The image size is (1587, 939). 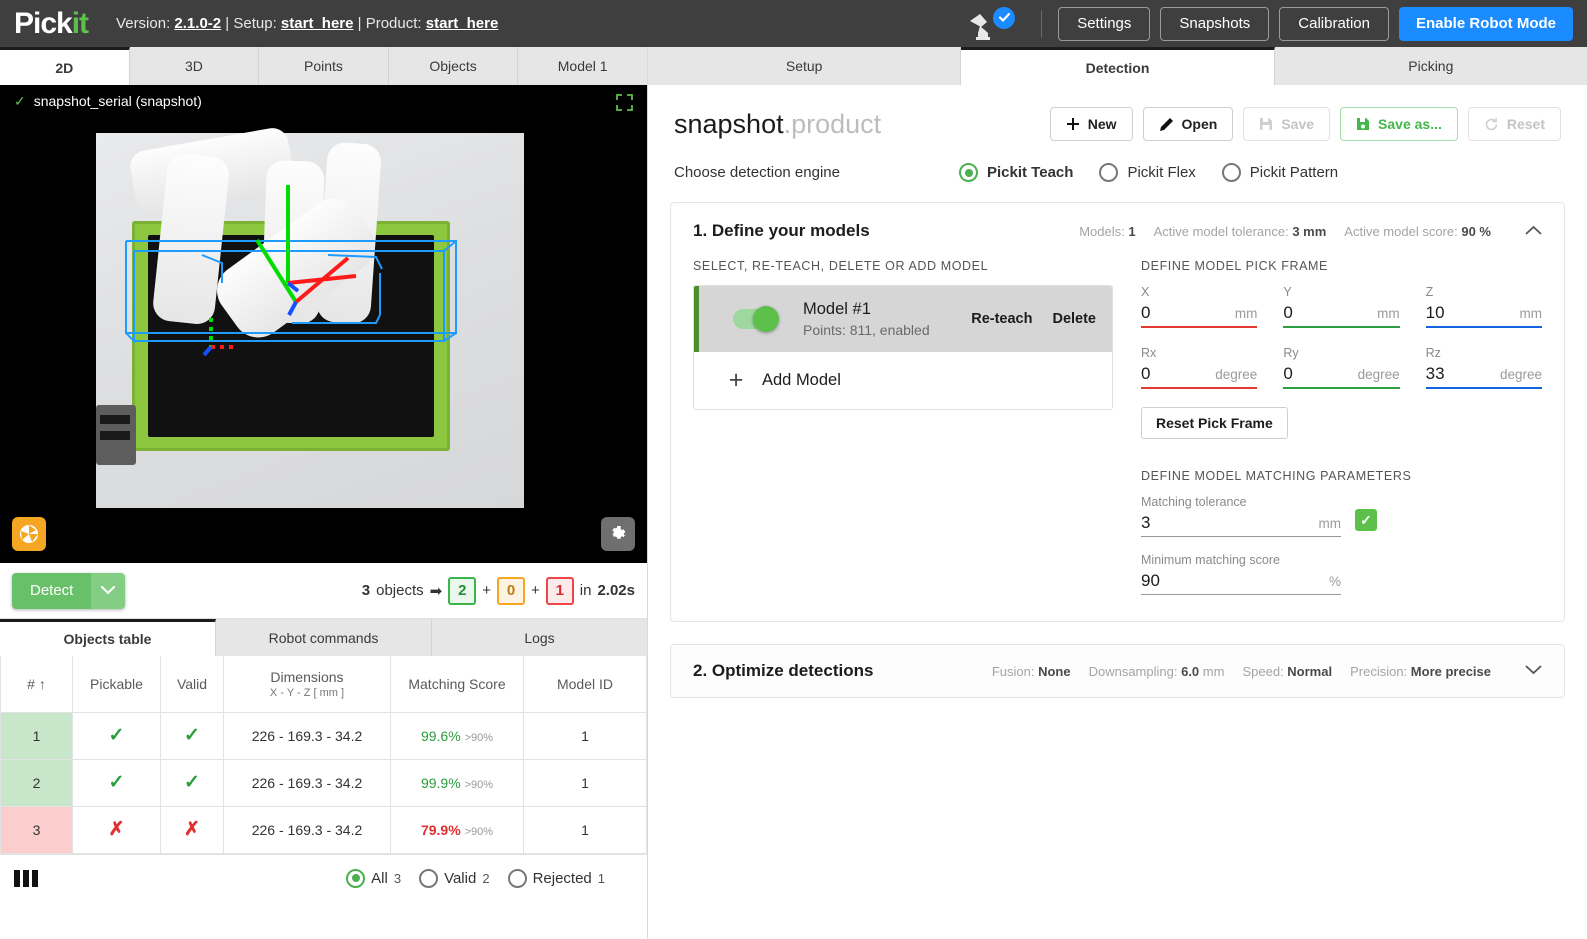 What do you see at coordinates (805, 66) in the screenshot?
I see `tab-setup: Setup` at bounding box center [805, 66].